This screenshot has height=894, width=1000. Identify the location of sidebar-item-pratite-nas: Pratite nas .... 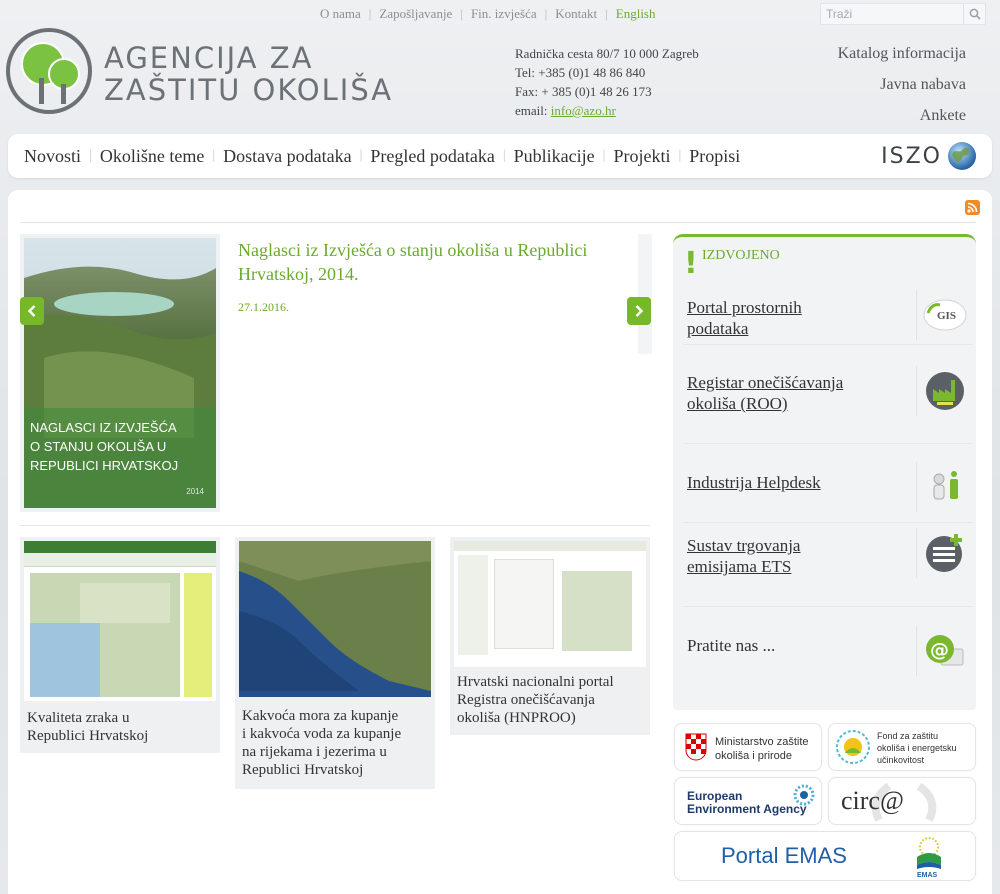
(731, 645).